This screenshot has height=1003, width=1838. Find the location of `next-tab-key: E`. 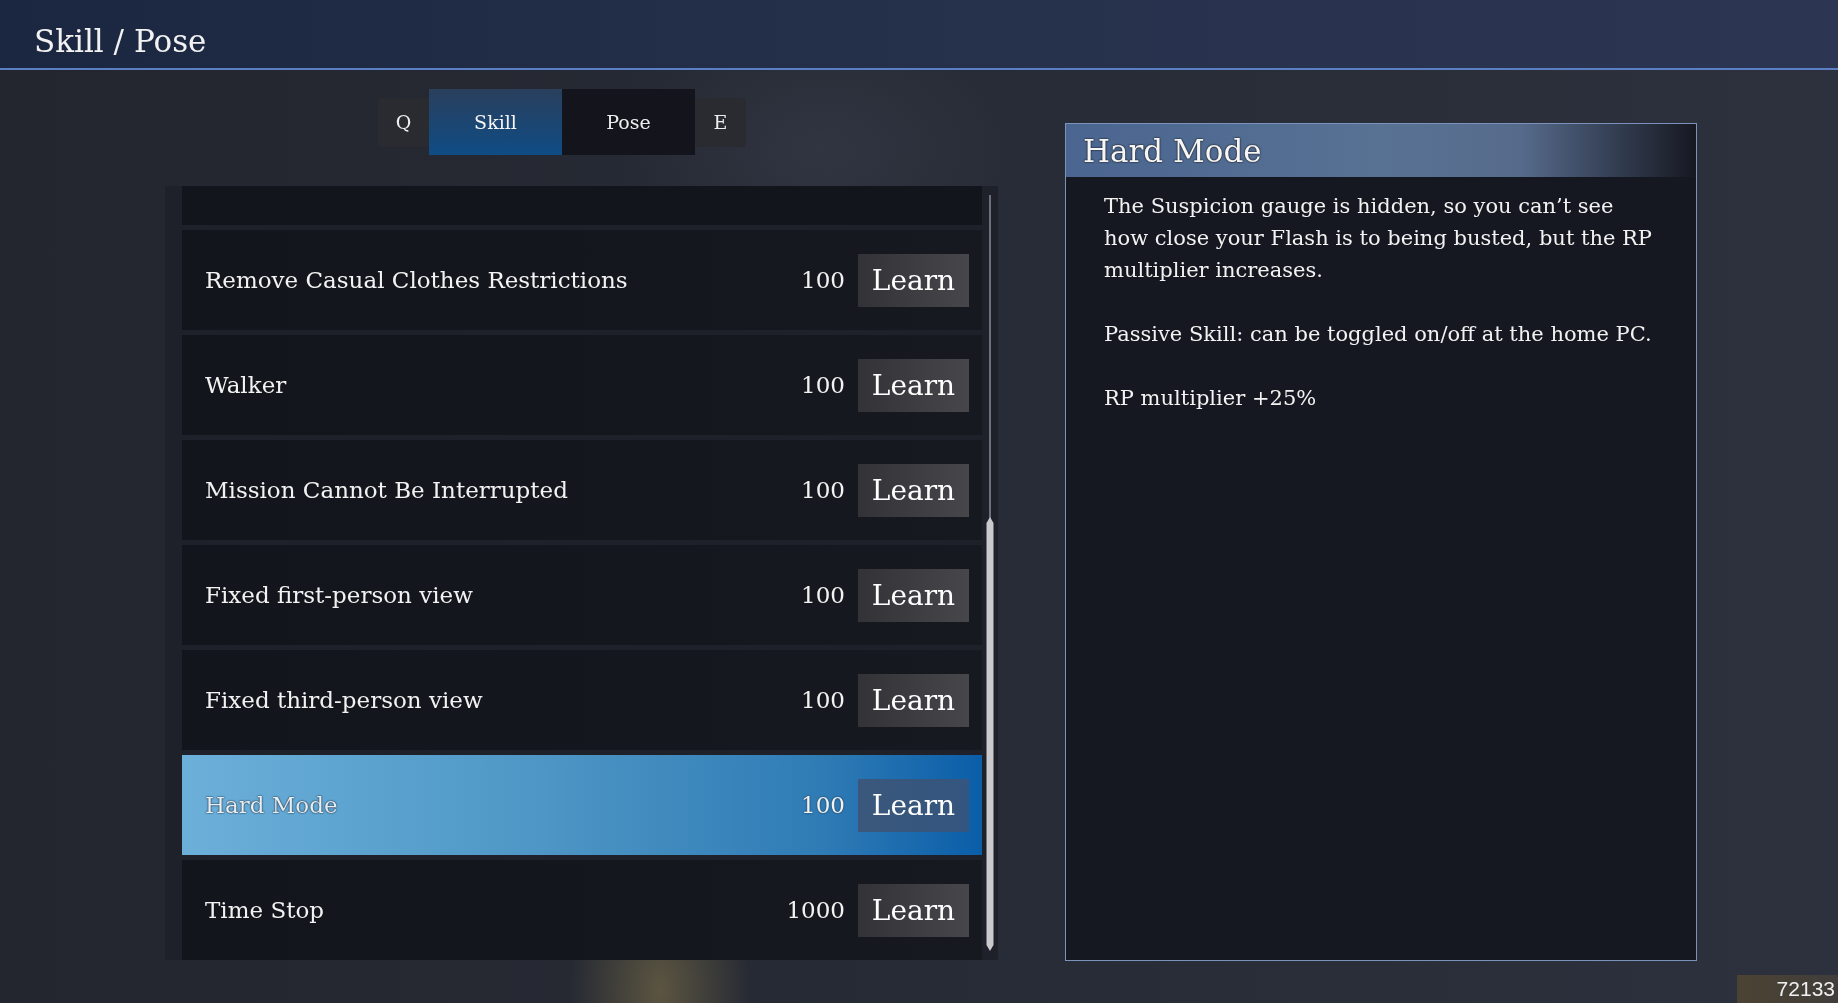

next-tab-key: E is located at coordinates (720, 122).